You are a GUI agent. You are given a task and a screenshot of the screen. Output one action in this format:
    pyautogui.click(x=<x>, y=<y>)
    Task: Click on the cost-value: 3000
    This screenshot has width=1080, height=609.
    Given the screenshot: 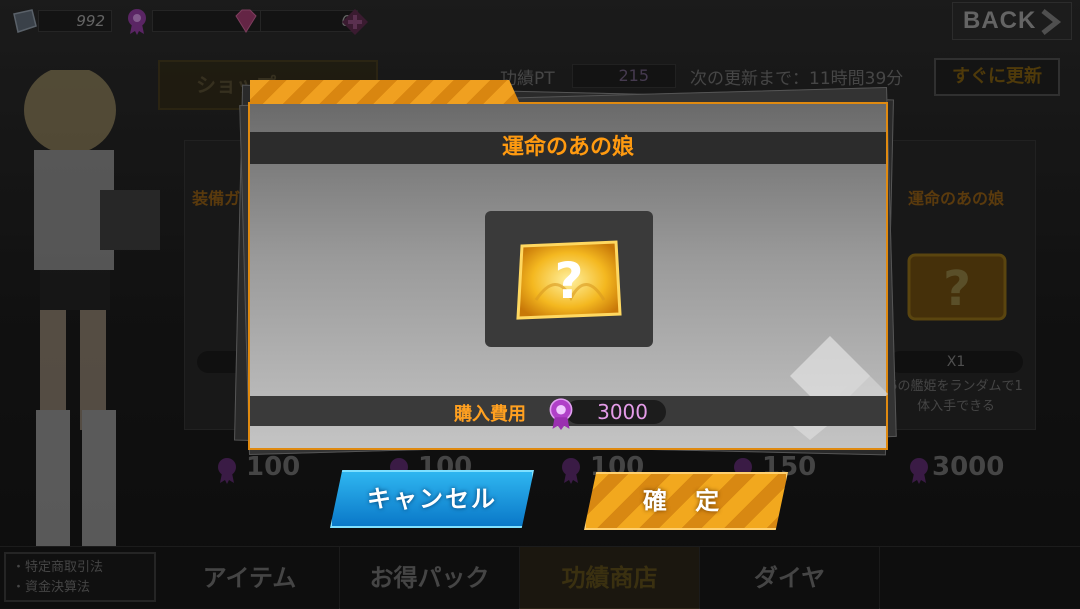 What is the action you would take?
    pyautogui.click(x=616, y=412)
    